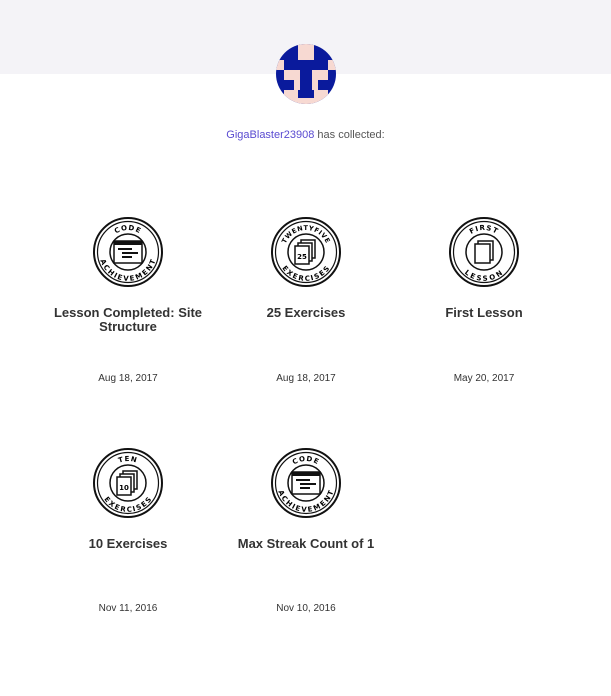 Image resolution: width=611 pixels, height=696 pixels. What do you see at coordinates (124, 488) in the screenshot?
I see `badge-number: 10` at bounding box center [124, 488].